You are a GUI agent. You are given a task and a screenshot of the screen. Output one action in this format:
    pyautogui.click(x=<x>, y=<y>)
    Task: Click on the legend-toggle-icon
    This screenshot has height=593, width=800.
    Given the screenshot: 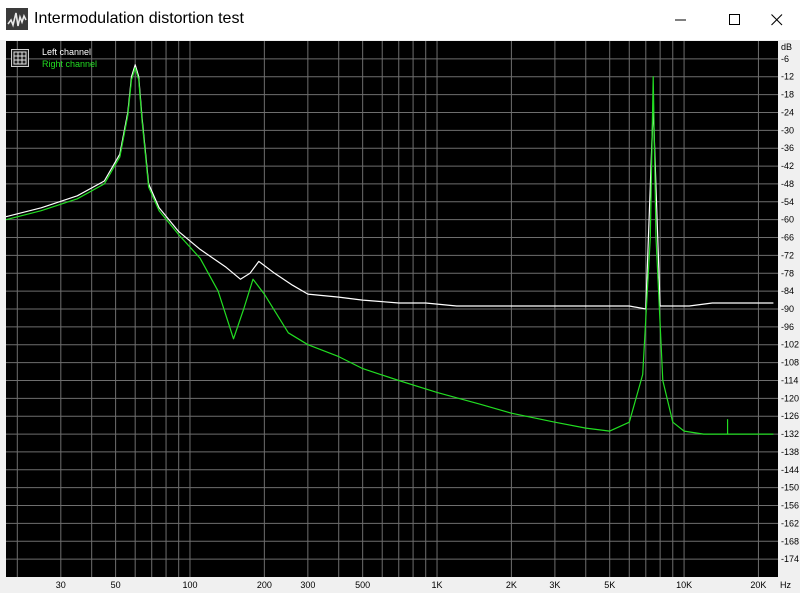 What is the action you would take?
    pyautogui.click(x=20, y=58)
    